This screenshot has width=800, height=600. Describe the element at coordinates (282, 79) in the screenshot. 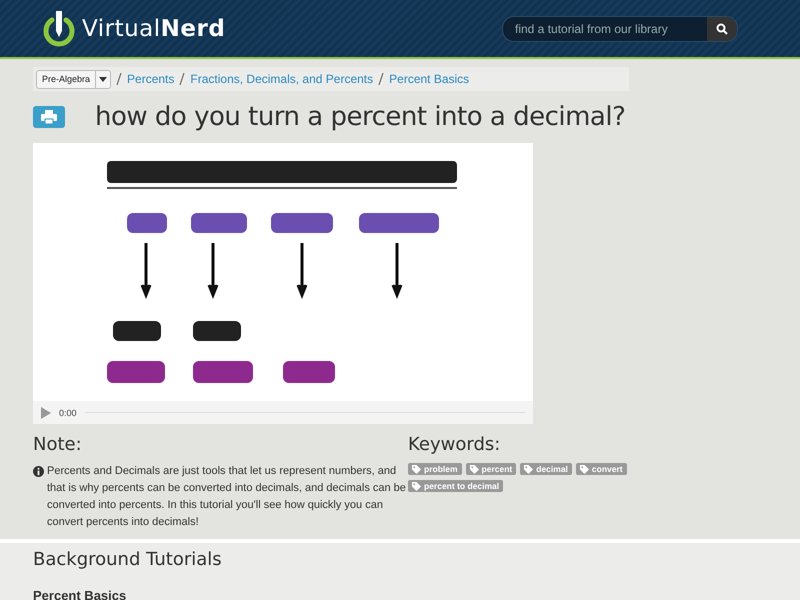

I see `breadcrumb-link: Fractions, Decimals, and Percents` at that location.